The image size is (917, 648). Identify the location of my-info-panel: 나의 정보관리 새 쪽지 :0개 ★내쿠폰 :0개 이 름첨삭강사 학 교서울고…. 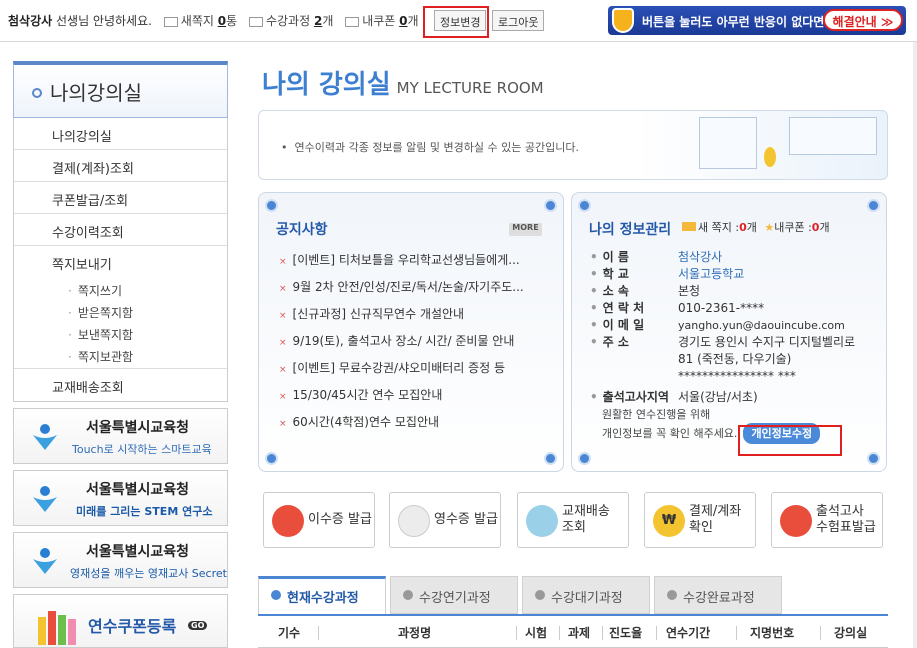
(729, 332).